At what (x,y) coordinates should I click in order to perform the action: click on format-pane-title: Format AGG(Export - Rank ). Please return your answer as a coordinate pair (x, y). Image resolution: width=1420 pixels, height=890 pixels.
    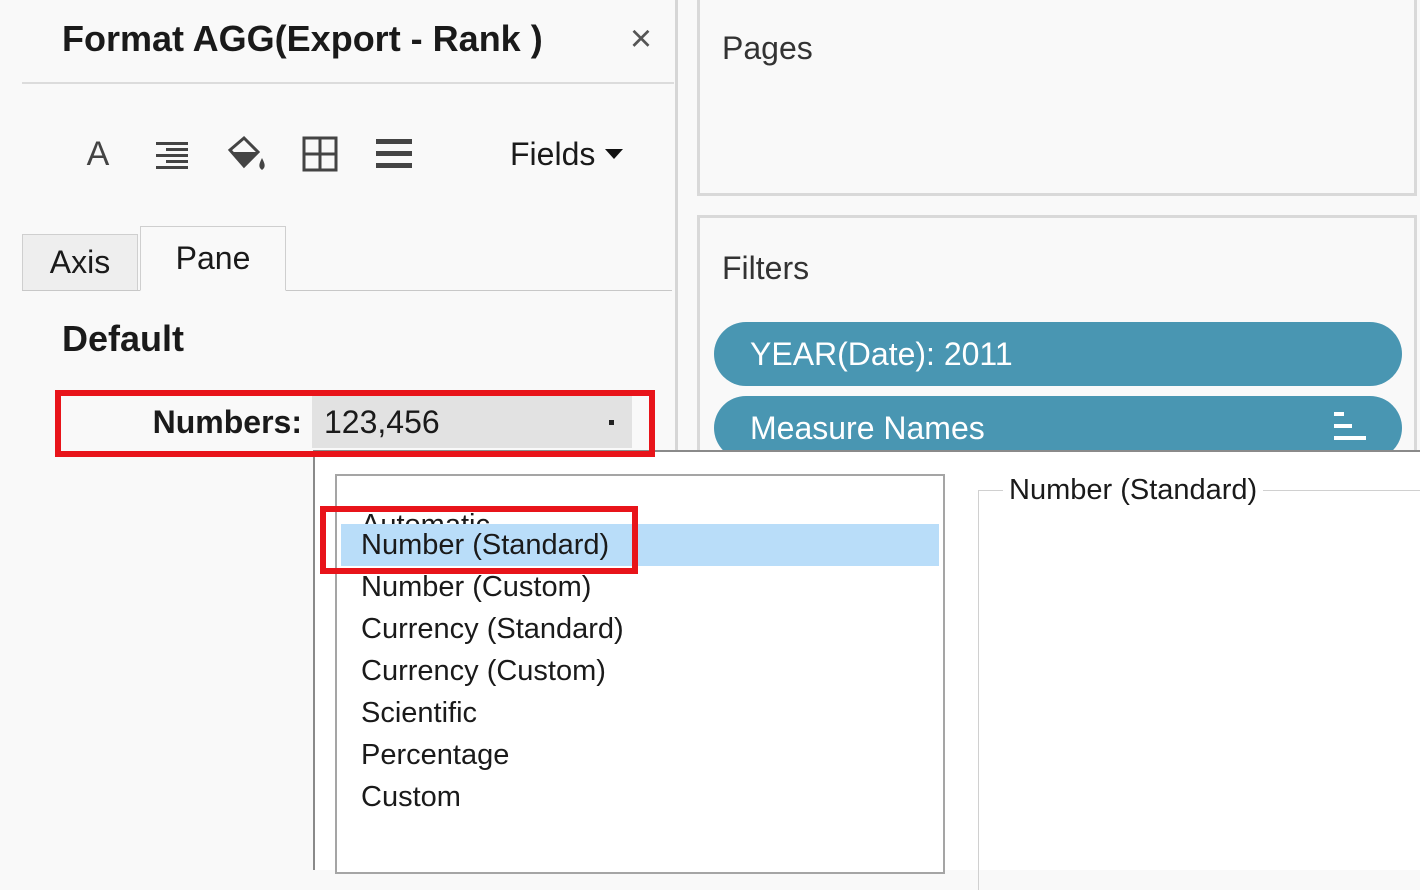
    Looking at the image, I should click on (302, 38).